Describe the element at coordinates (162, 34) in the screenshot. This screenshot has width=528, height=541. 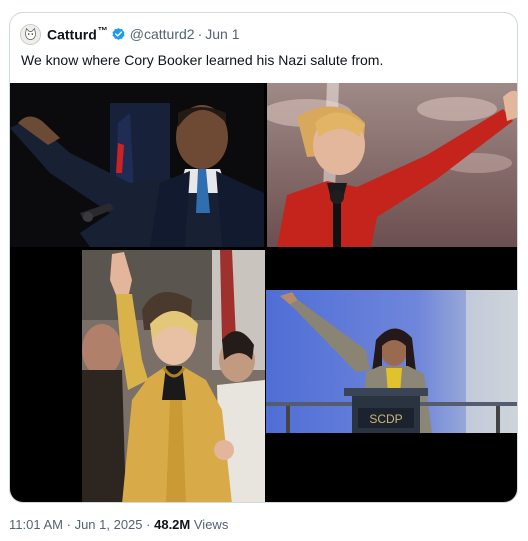
I see `handle: @catturd2` at that location.